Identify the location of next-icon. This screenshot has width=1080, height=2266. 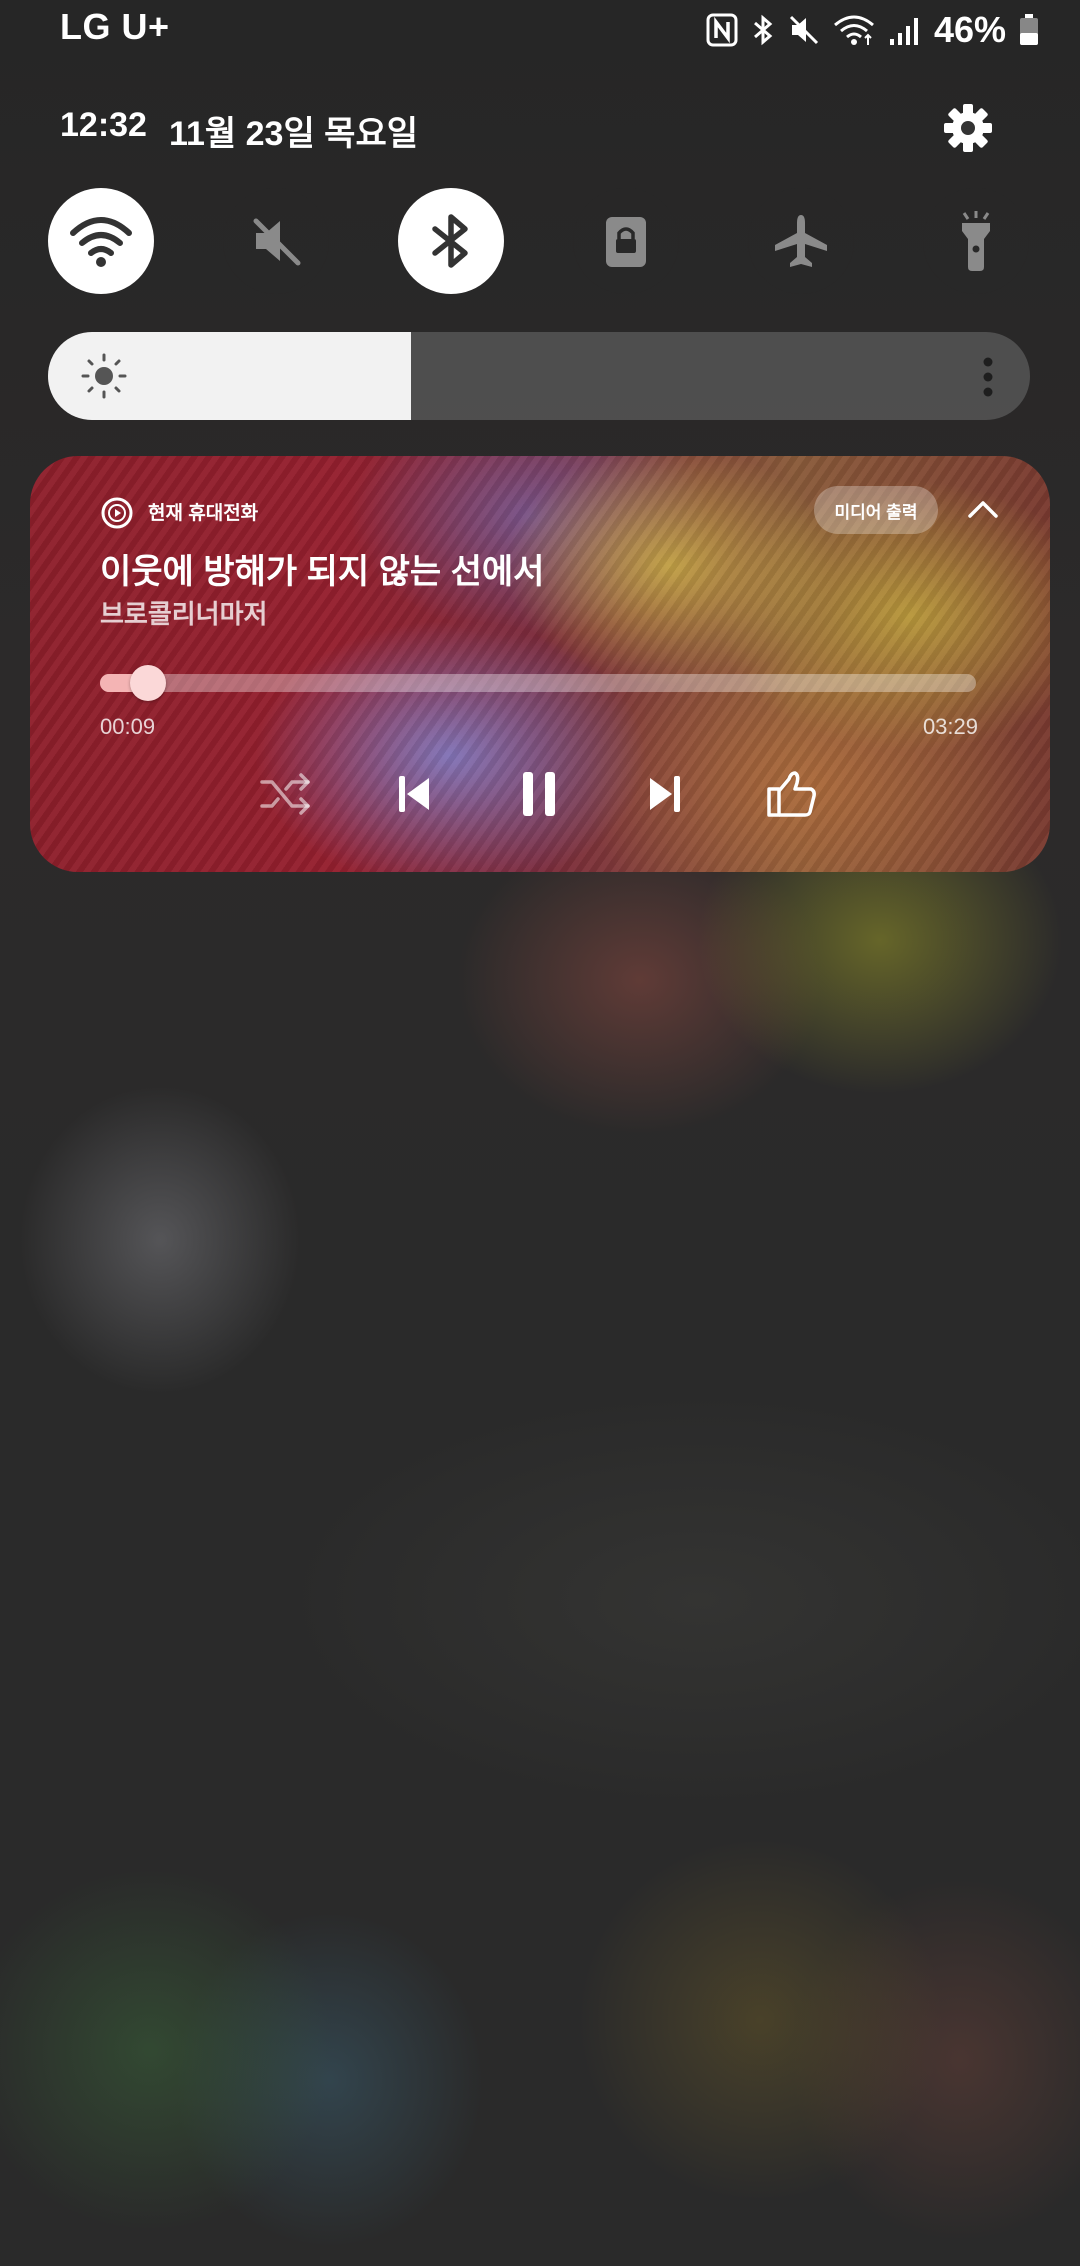
(665, 794).